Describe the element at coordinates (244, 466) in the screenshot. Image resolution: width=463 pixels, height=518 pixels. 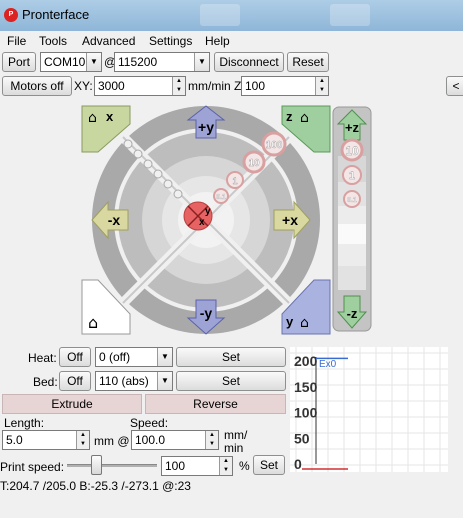
I see `percent-label: %` at that location.